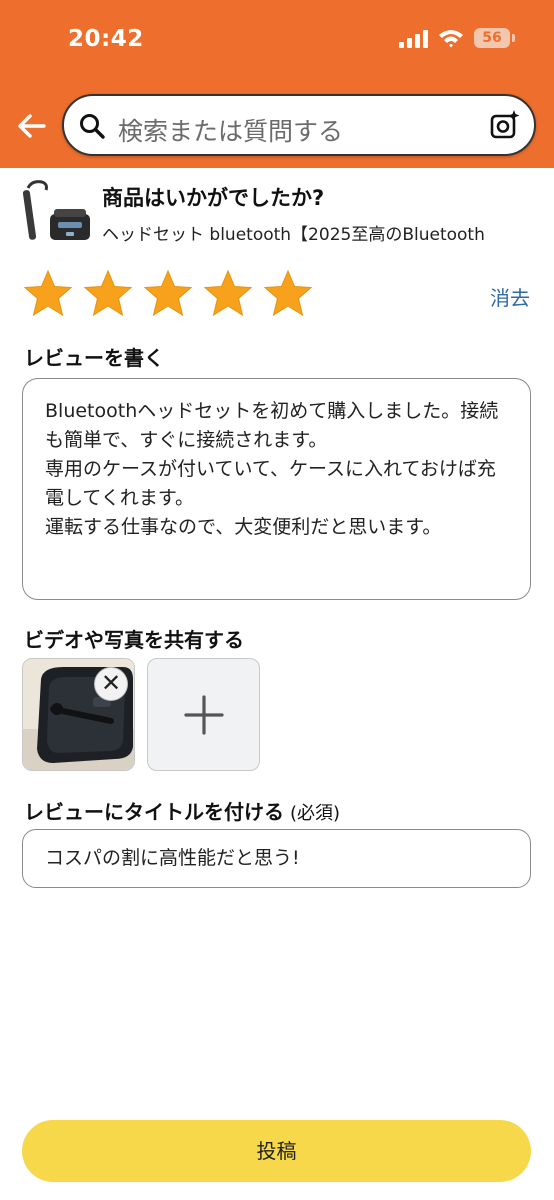 The width and height of the screenshot is (554, 1200). I want to click on title-label: レビューにタイトルを付ける (必須), so click(182, 810).